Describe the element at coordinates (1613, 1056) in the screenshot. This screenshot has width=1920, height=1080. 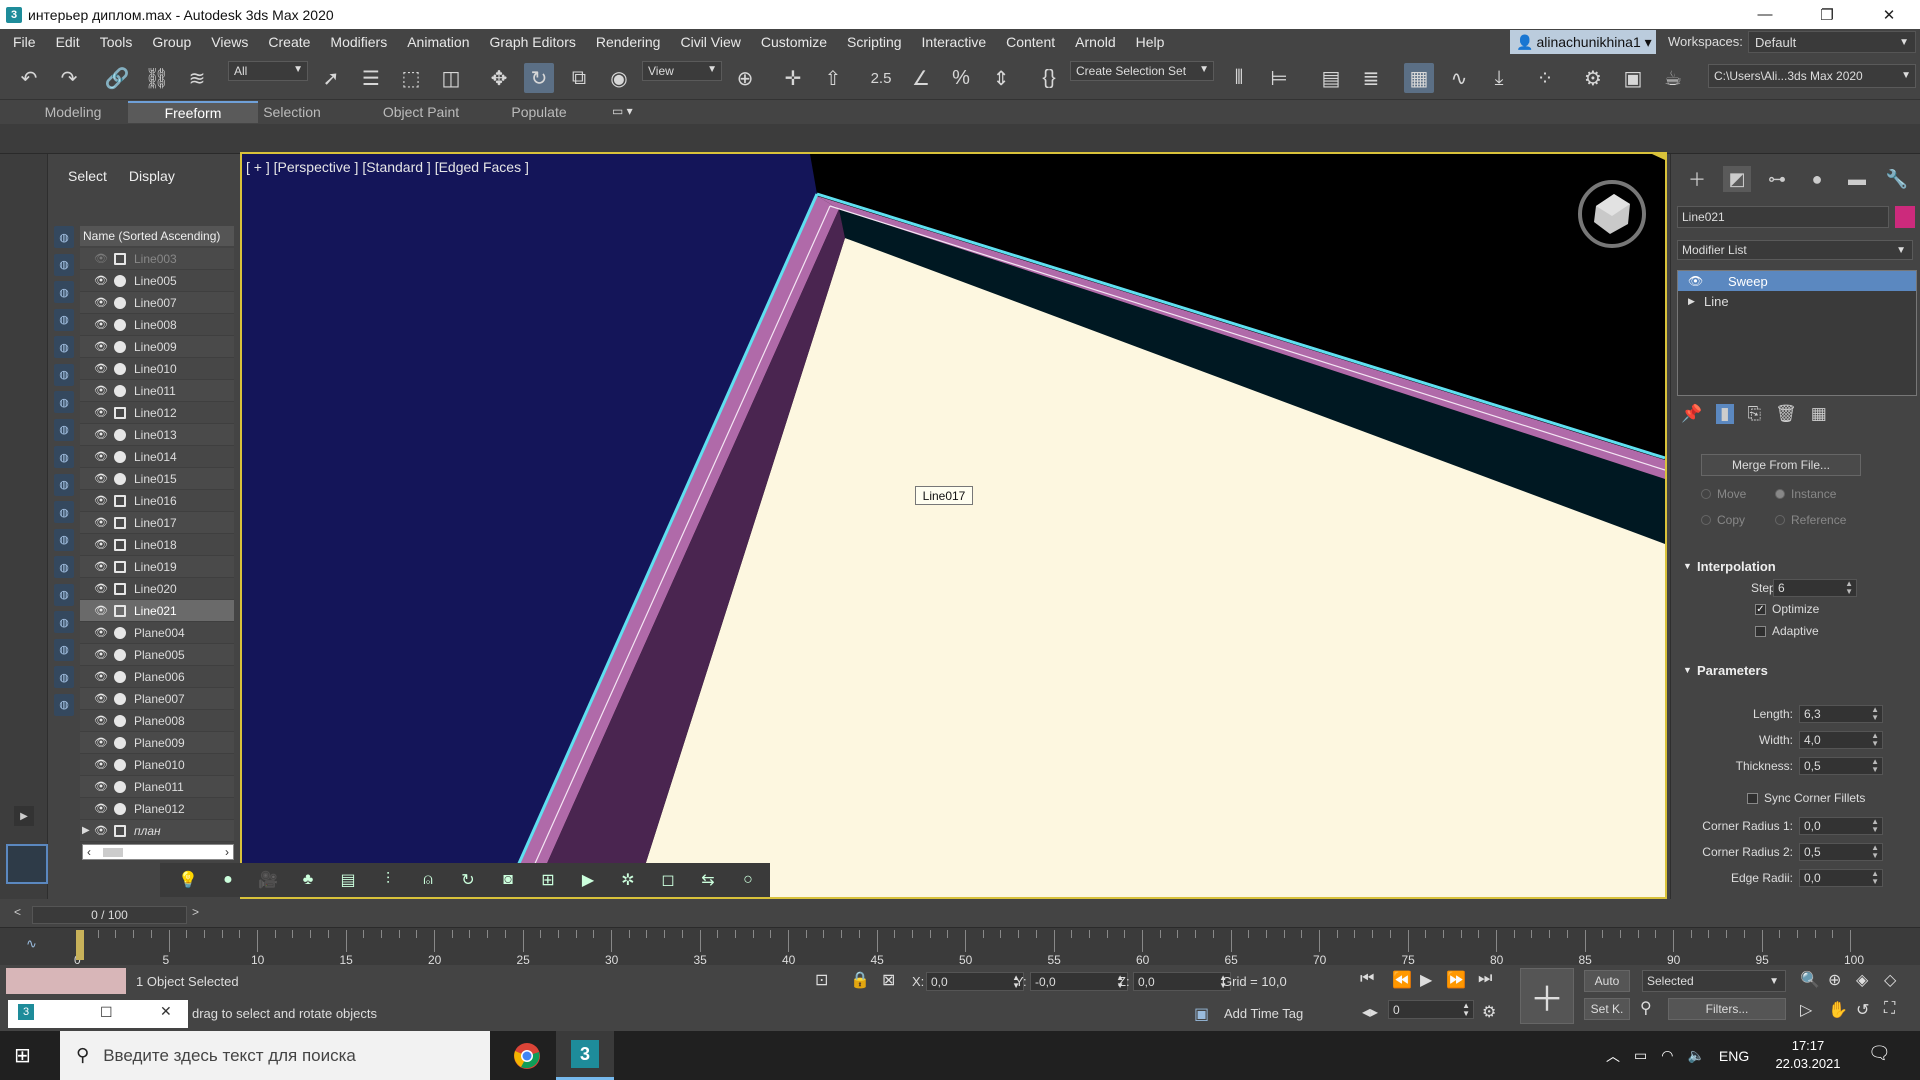
I see `chevron-up-icon: ︿` at that location.